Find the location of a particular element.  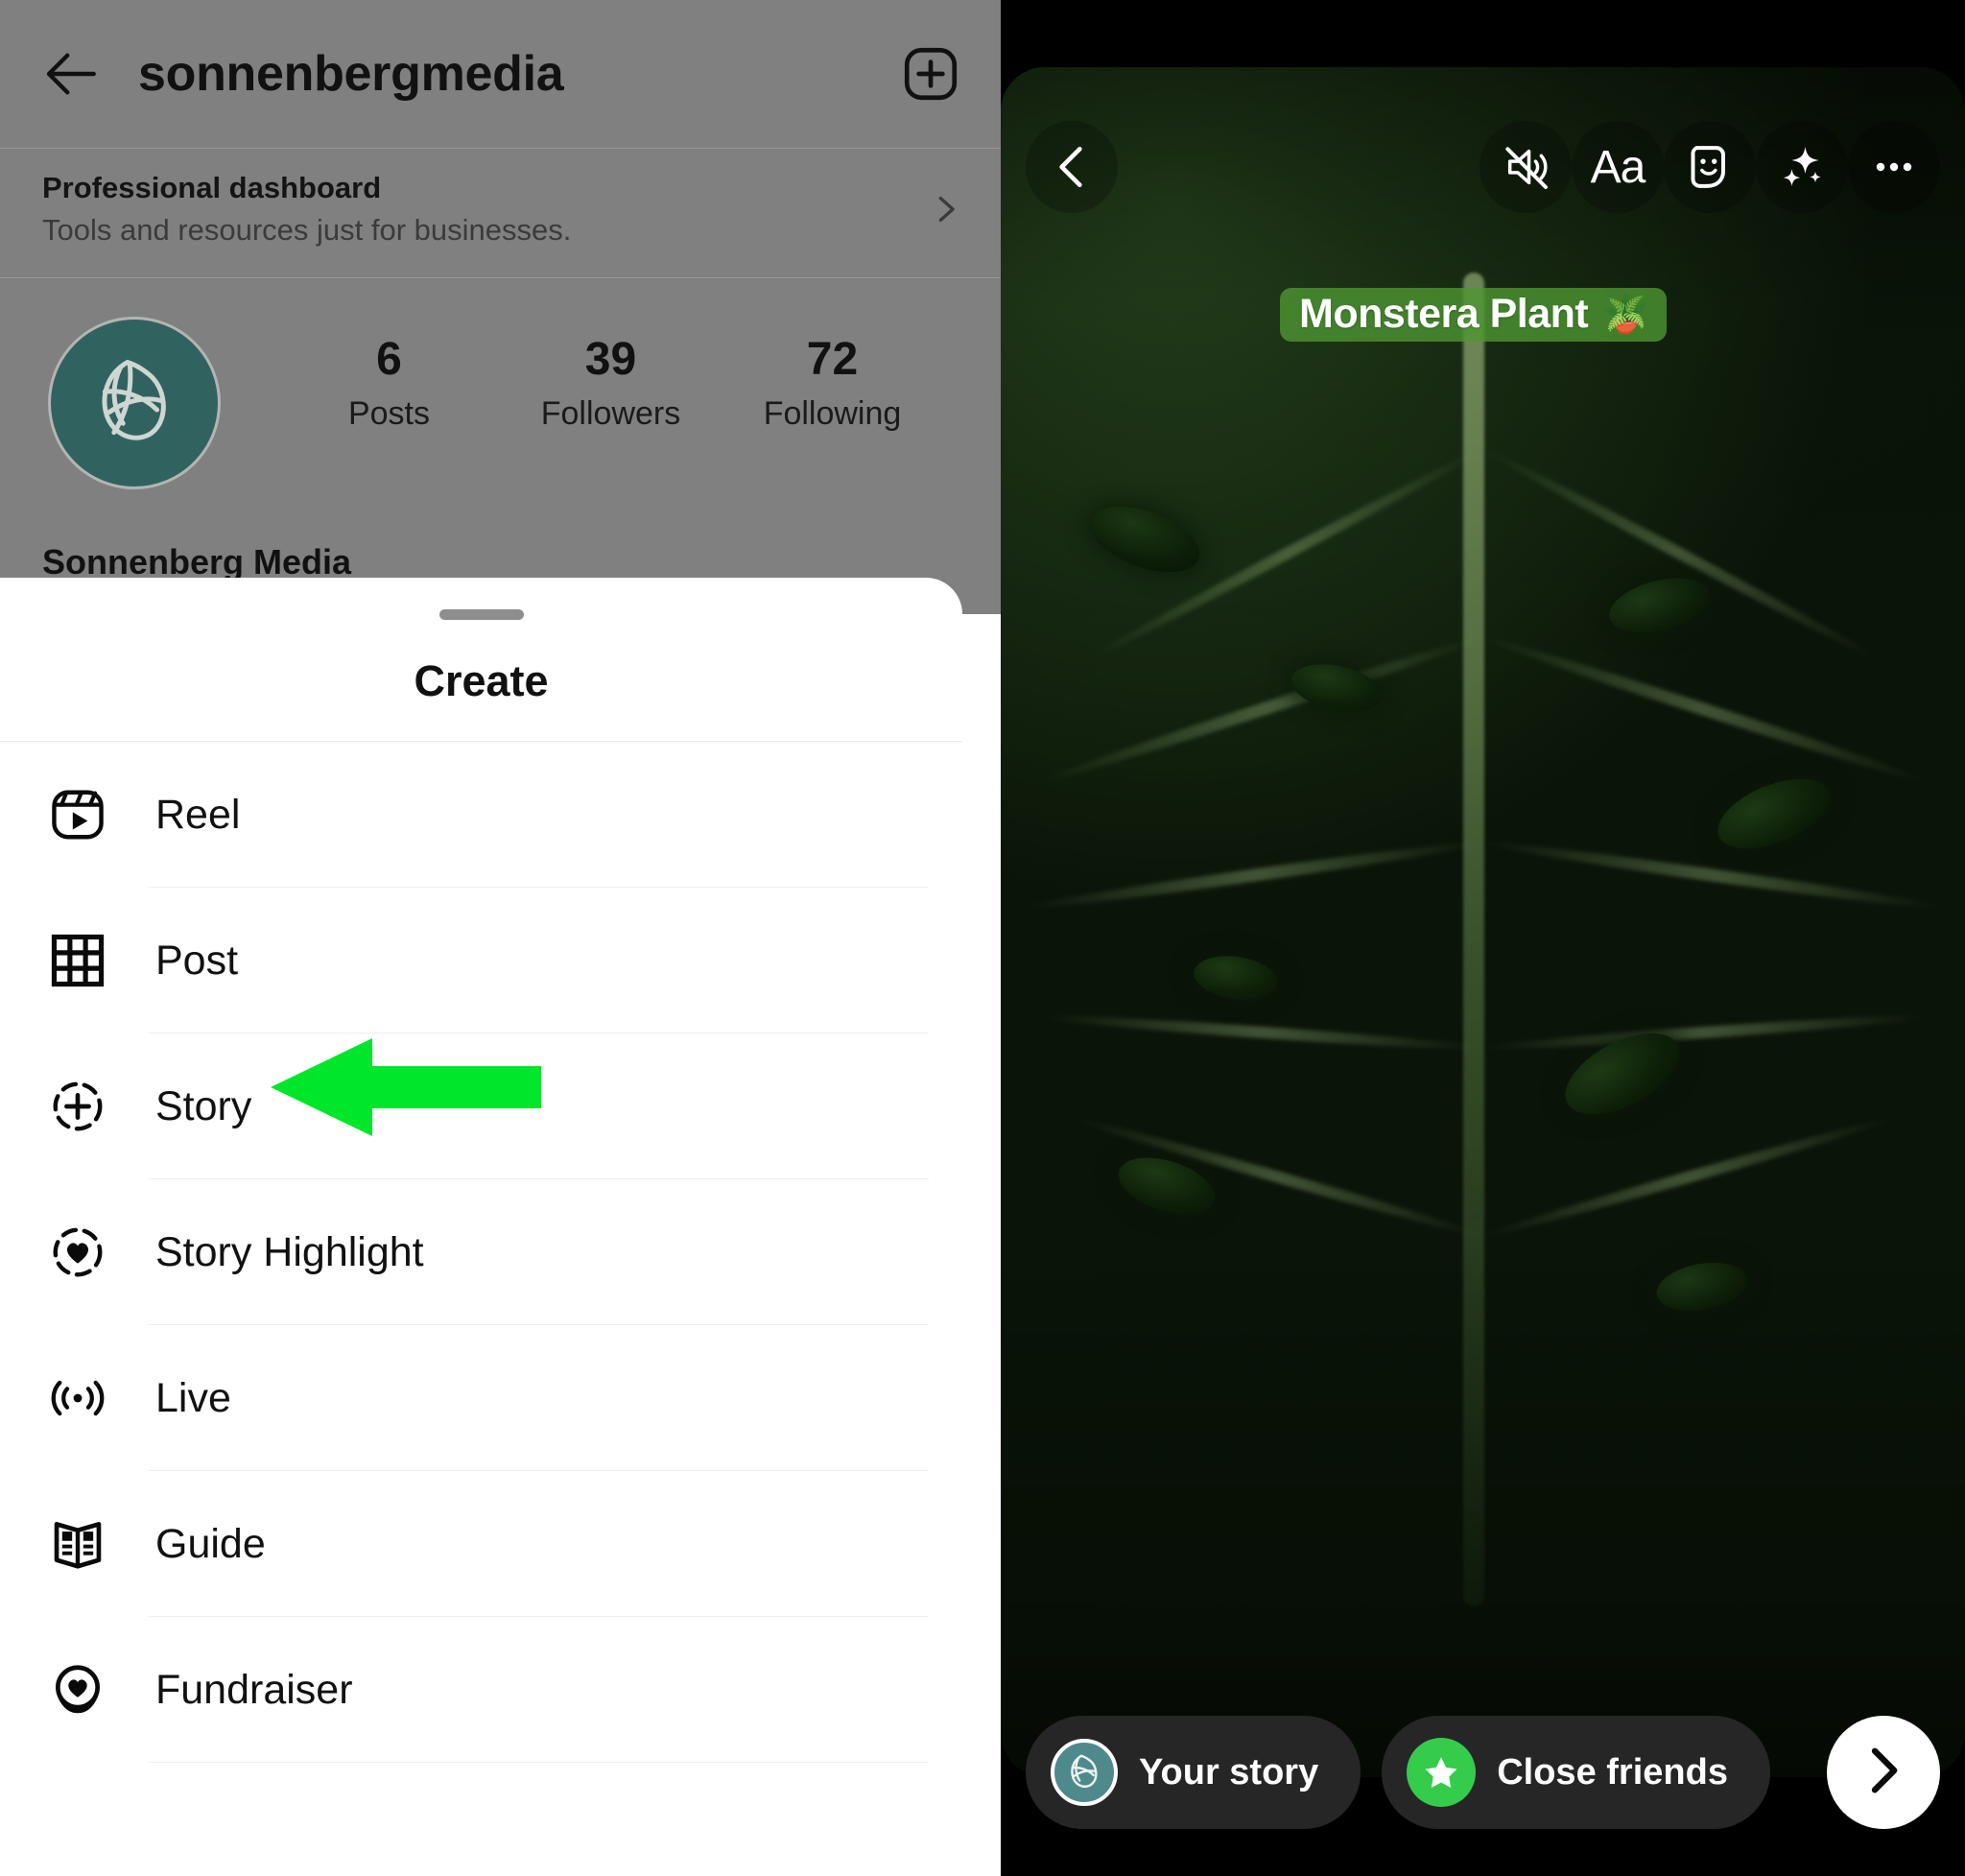

profile-stats: 6 Posts 39 Followers 72 Following is located at coordinates (611, 375).